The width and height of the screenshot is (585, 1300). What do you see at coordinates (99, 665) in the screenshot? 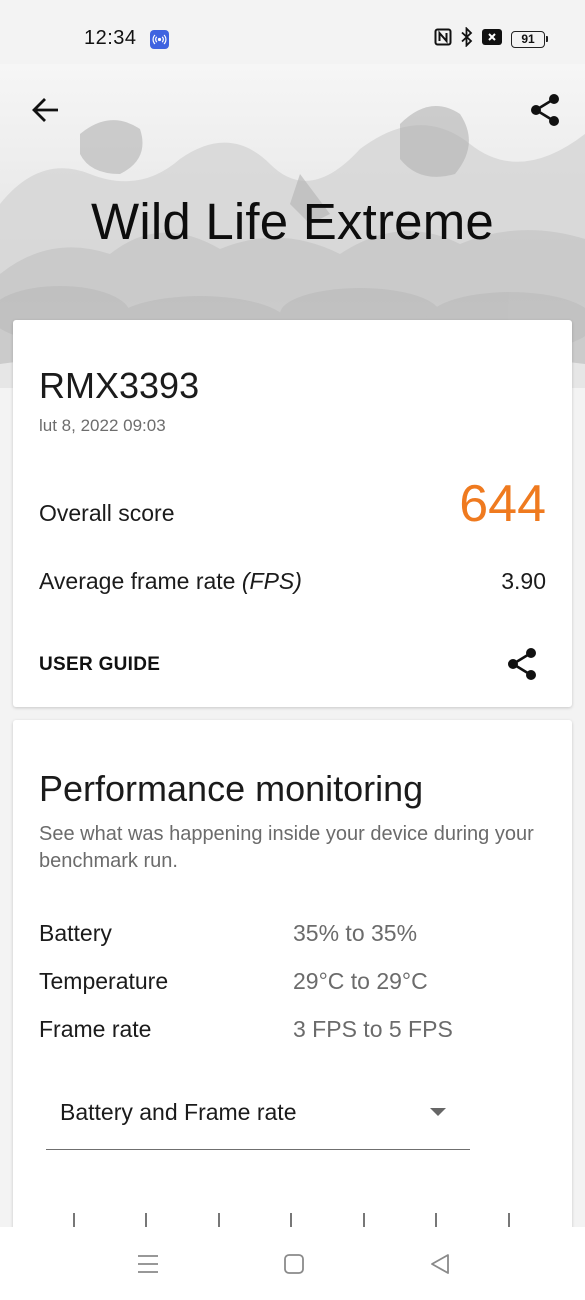
I see `user-guide-link: USER GUIDE` at bounding box center [99, 665].